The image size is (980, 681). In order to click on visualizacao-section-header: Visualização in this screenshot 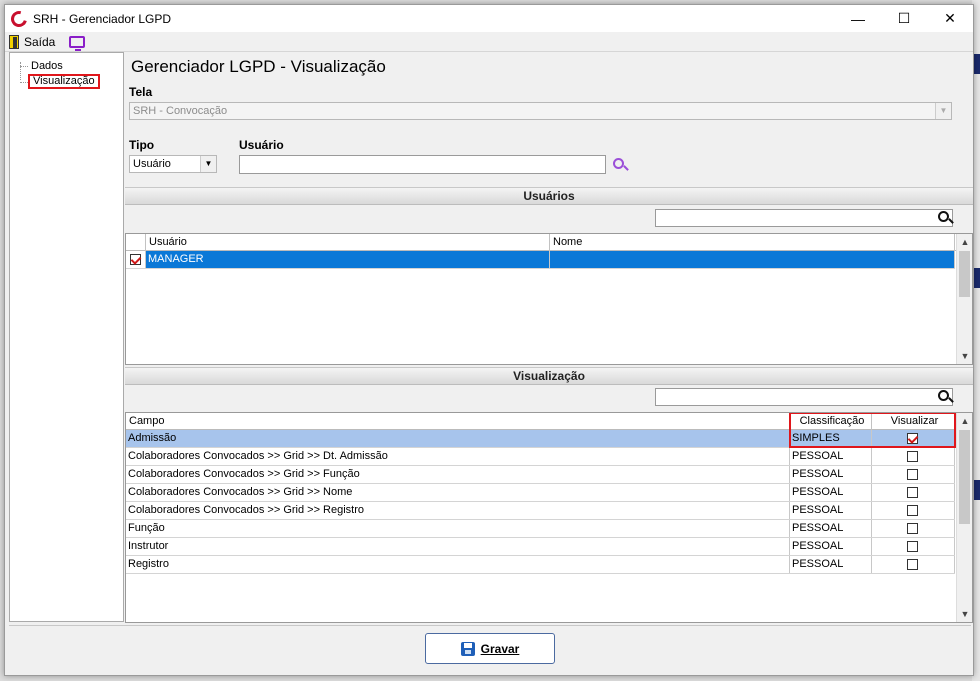, I will do `click(549, 376)`.